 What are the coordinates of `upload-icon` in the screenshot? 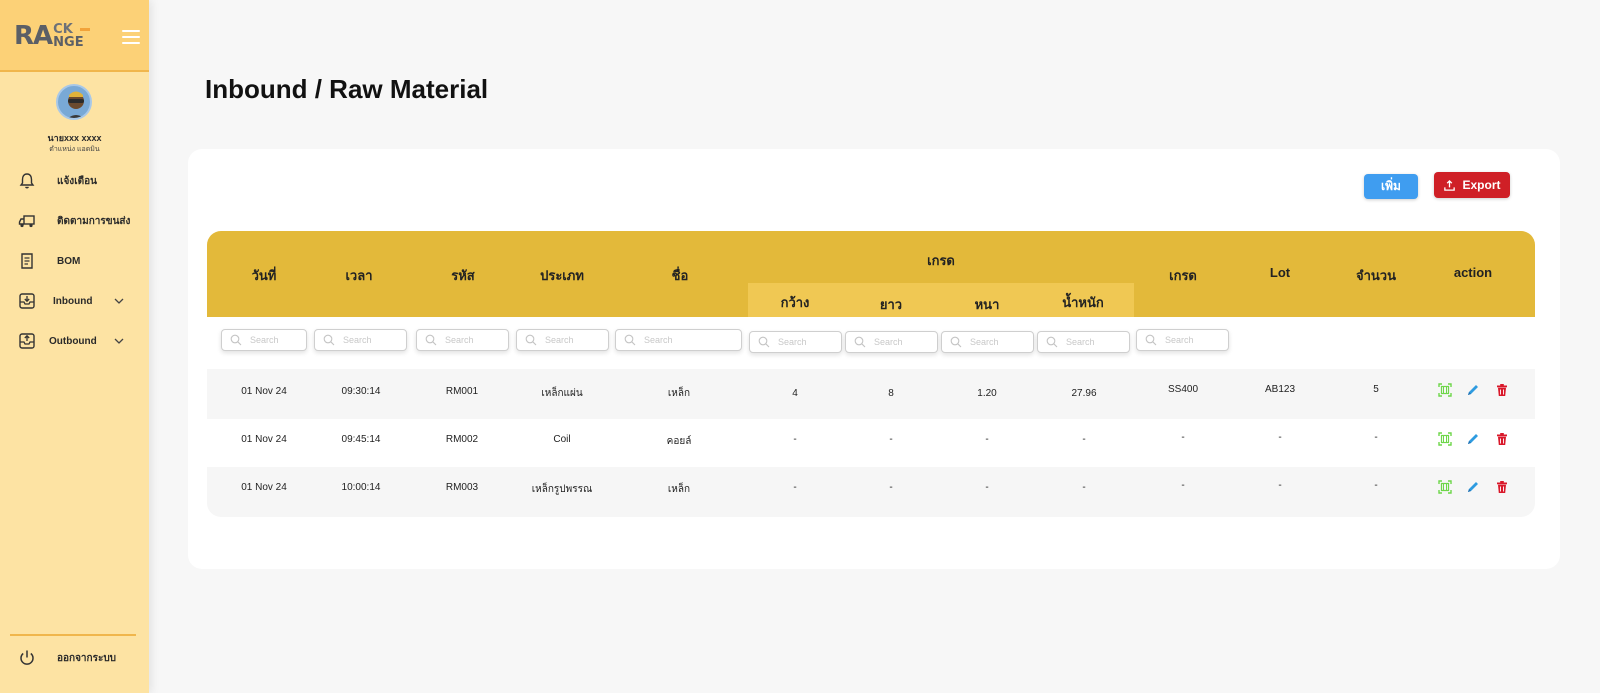 It's located at (1450, 185).